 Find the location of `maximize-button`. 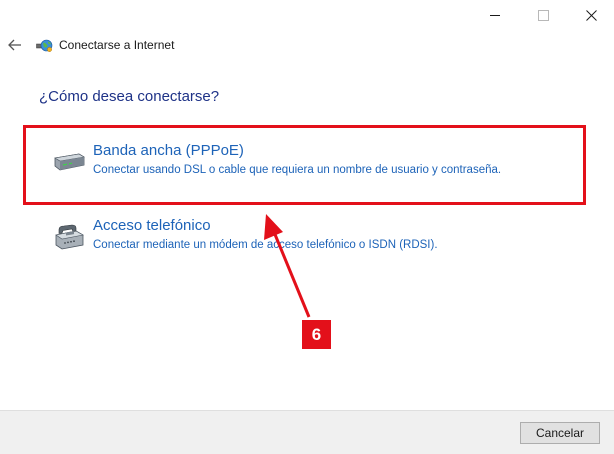

maximize-button is located at coordinates (543, 15).